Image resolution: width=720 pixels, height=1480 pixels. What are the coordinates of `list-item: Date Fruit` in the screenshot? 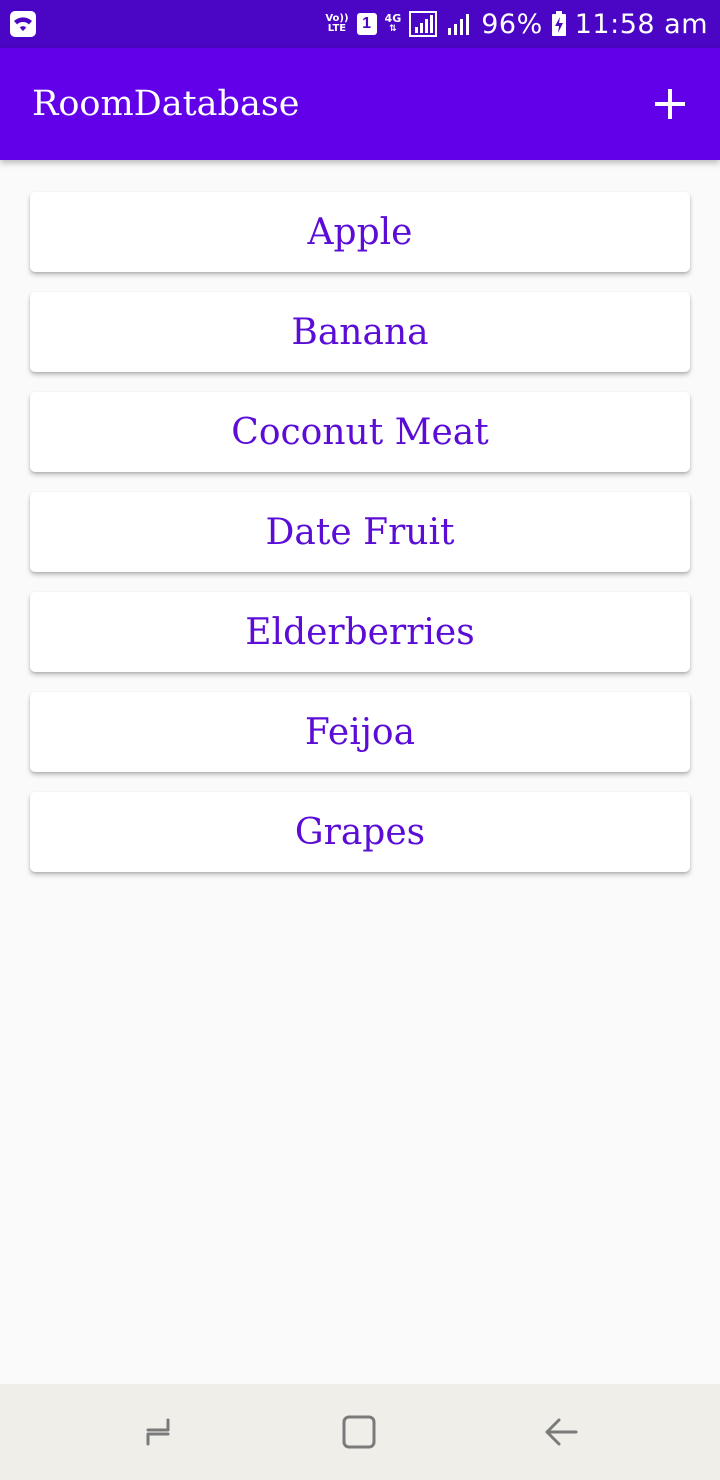 It's located at (360, 532).